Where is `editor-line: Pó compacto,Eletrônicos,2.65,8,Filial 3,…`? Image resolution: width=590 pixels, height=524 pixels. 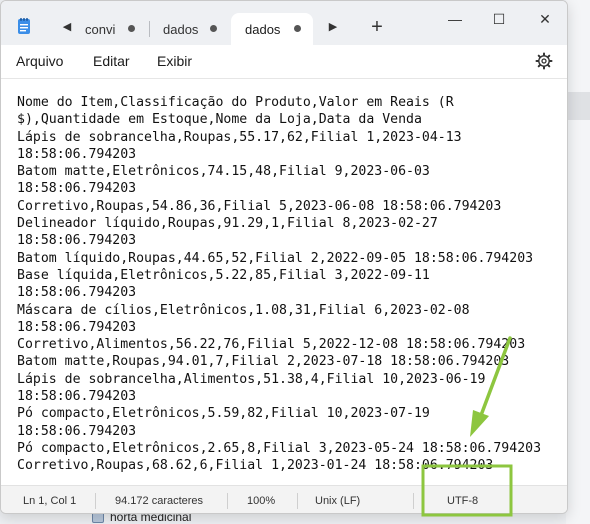 editor-line: Pó compacto,Eletrônicos,2.65,8,Filial 3,… is located at coordinates (287, 448).